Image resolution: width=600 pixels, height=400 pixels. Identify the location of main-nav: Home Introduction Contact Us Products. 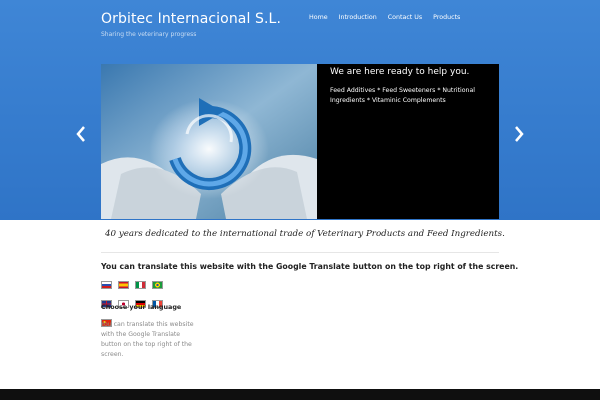
(390, 17).